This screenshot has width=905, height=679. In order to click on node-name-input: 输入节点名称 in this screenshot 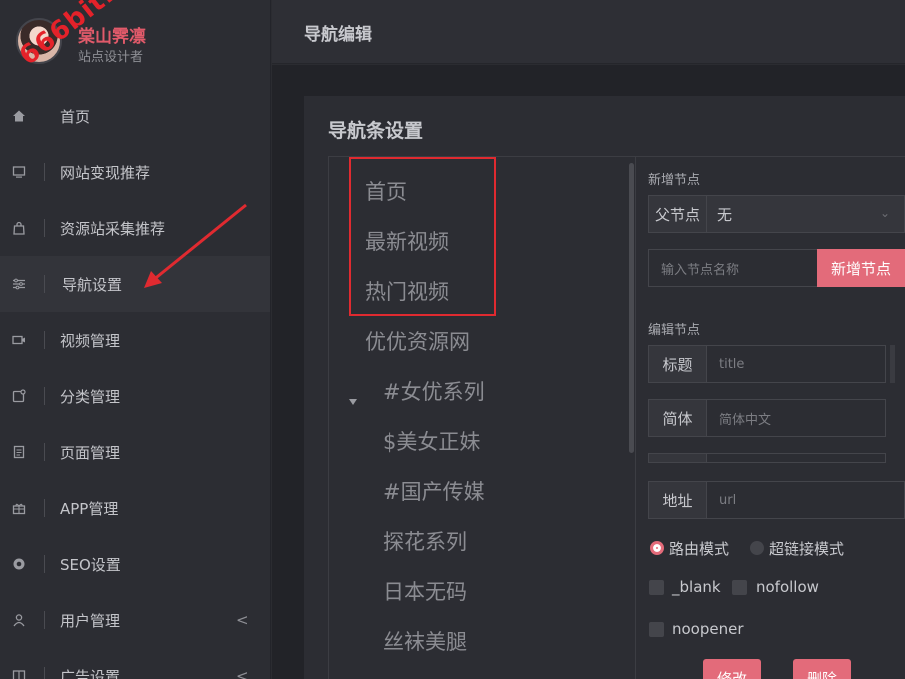, I will do `click(732, 268)`.